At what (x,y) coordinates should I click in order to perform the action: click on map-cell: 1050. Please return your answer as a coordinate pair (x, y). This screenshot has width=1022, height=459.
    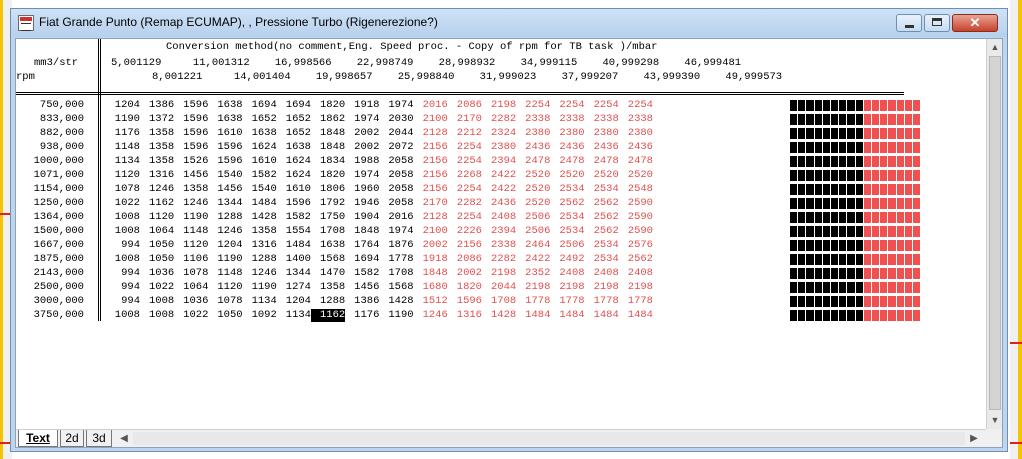
    Looking at the image, I should click on (225, 315).